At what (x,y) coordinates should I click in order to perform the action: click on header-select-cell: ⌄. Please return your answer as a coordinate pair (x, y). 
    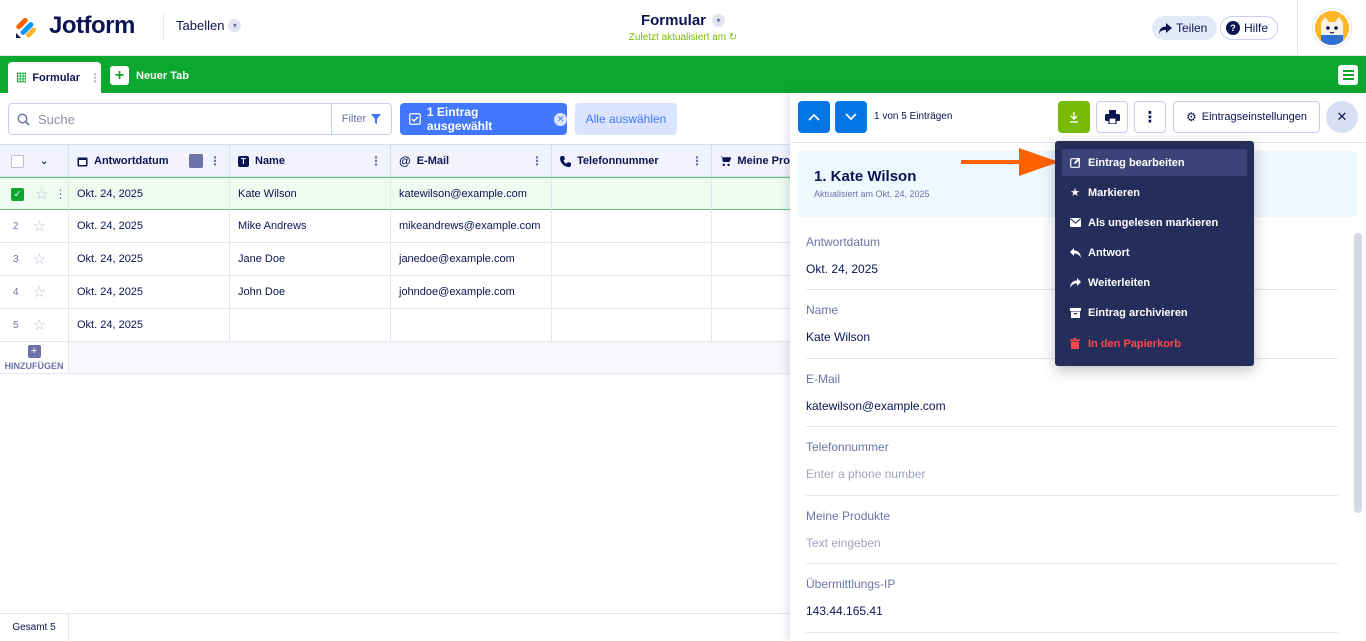
    Looking at the image, I should click on (34, 161).